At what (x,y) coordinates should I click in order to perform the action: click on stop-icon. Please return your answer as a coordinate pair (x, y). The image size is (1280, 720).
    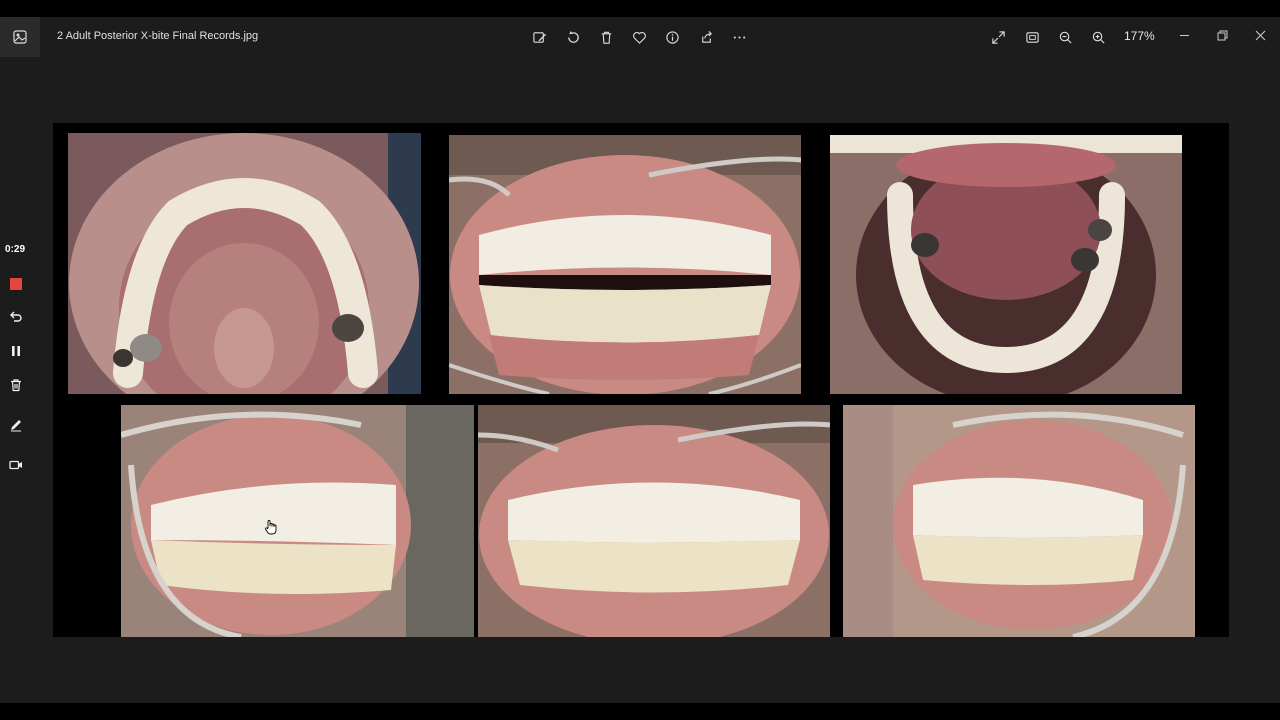
    Looking at the image, I should click on (16, 284).